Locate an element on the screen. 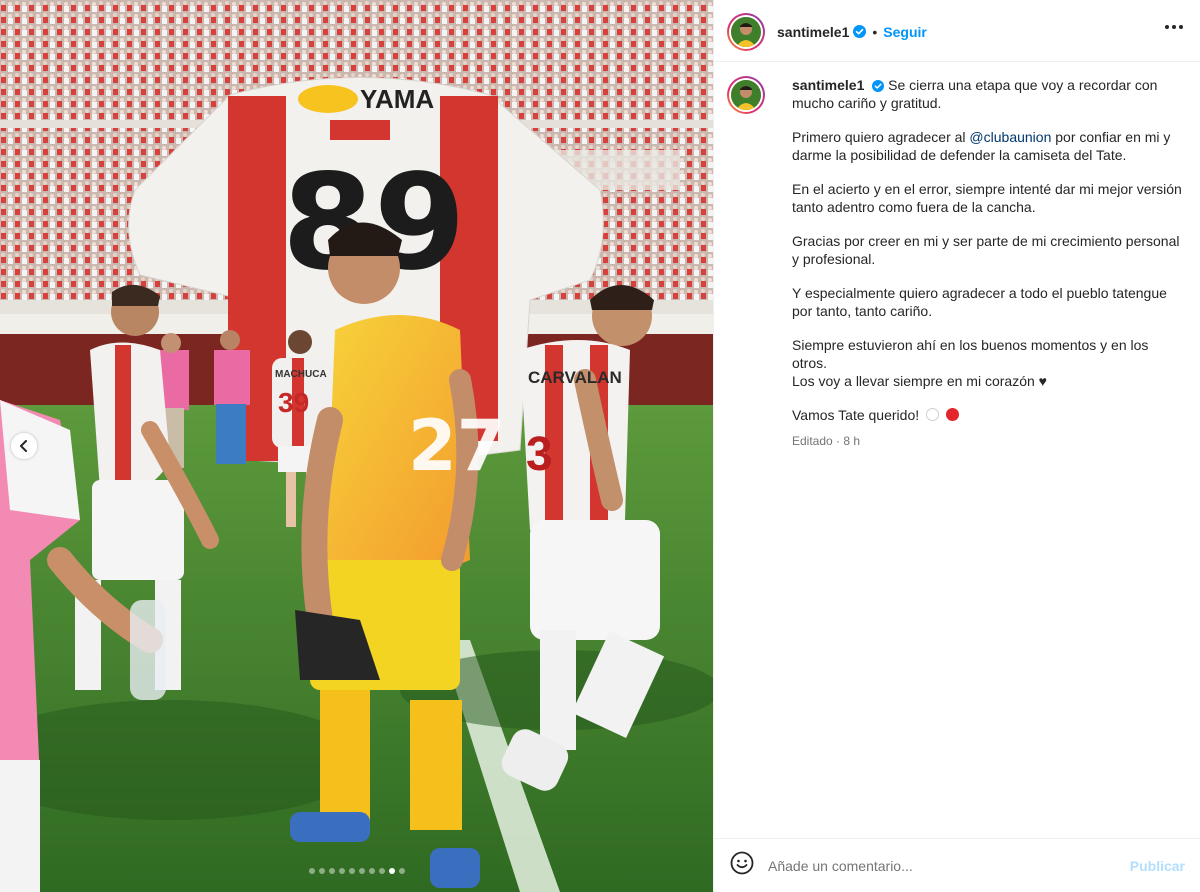  sponsor-text: YAMA is located at coordinates (397, 99).